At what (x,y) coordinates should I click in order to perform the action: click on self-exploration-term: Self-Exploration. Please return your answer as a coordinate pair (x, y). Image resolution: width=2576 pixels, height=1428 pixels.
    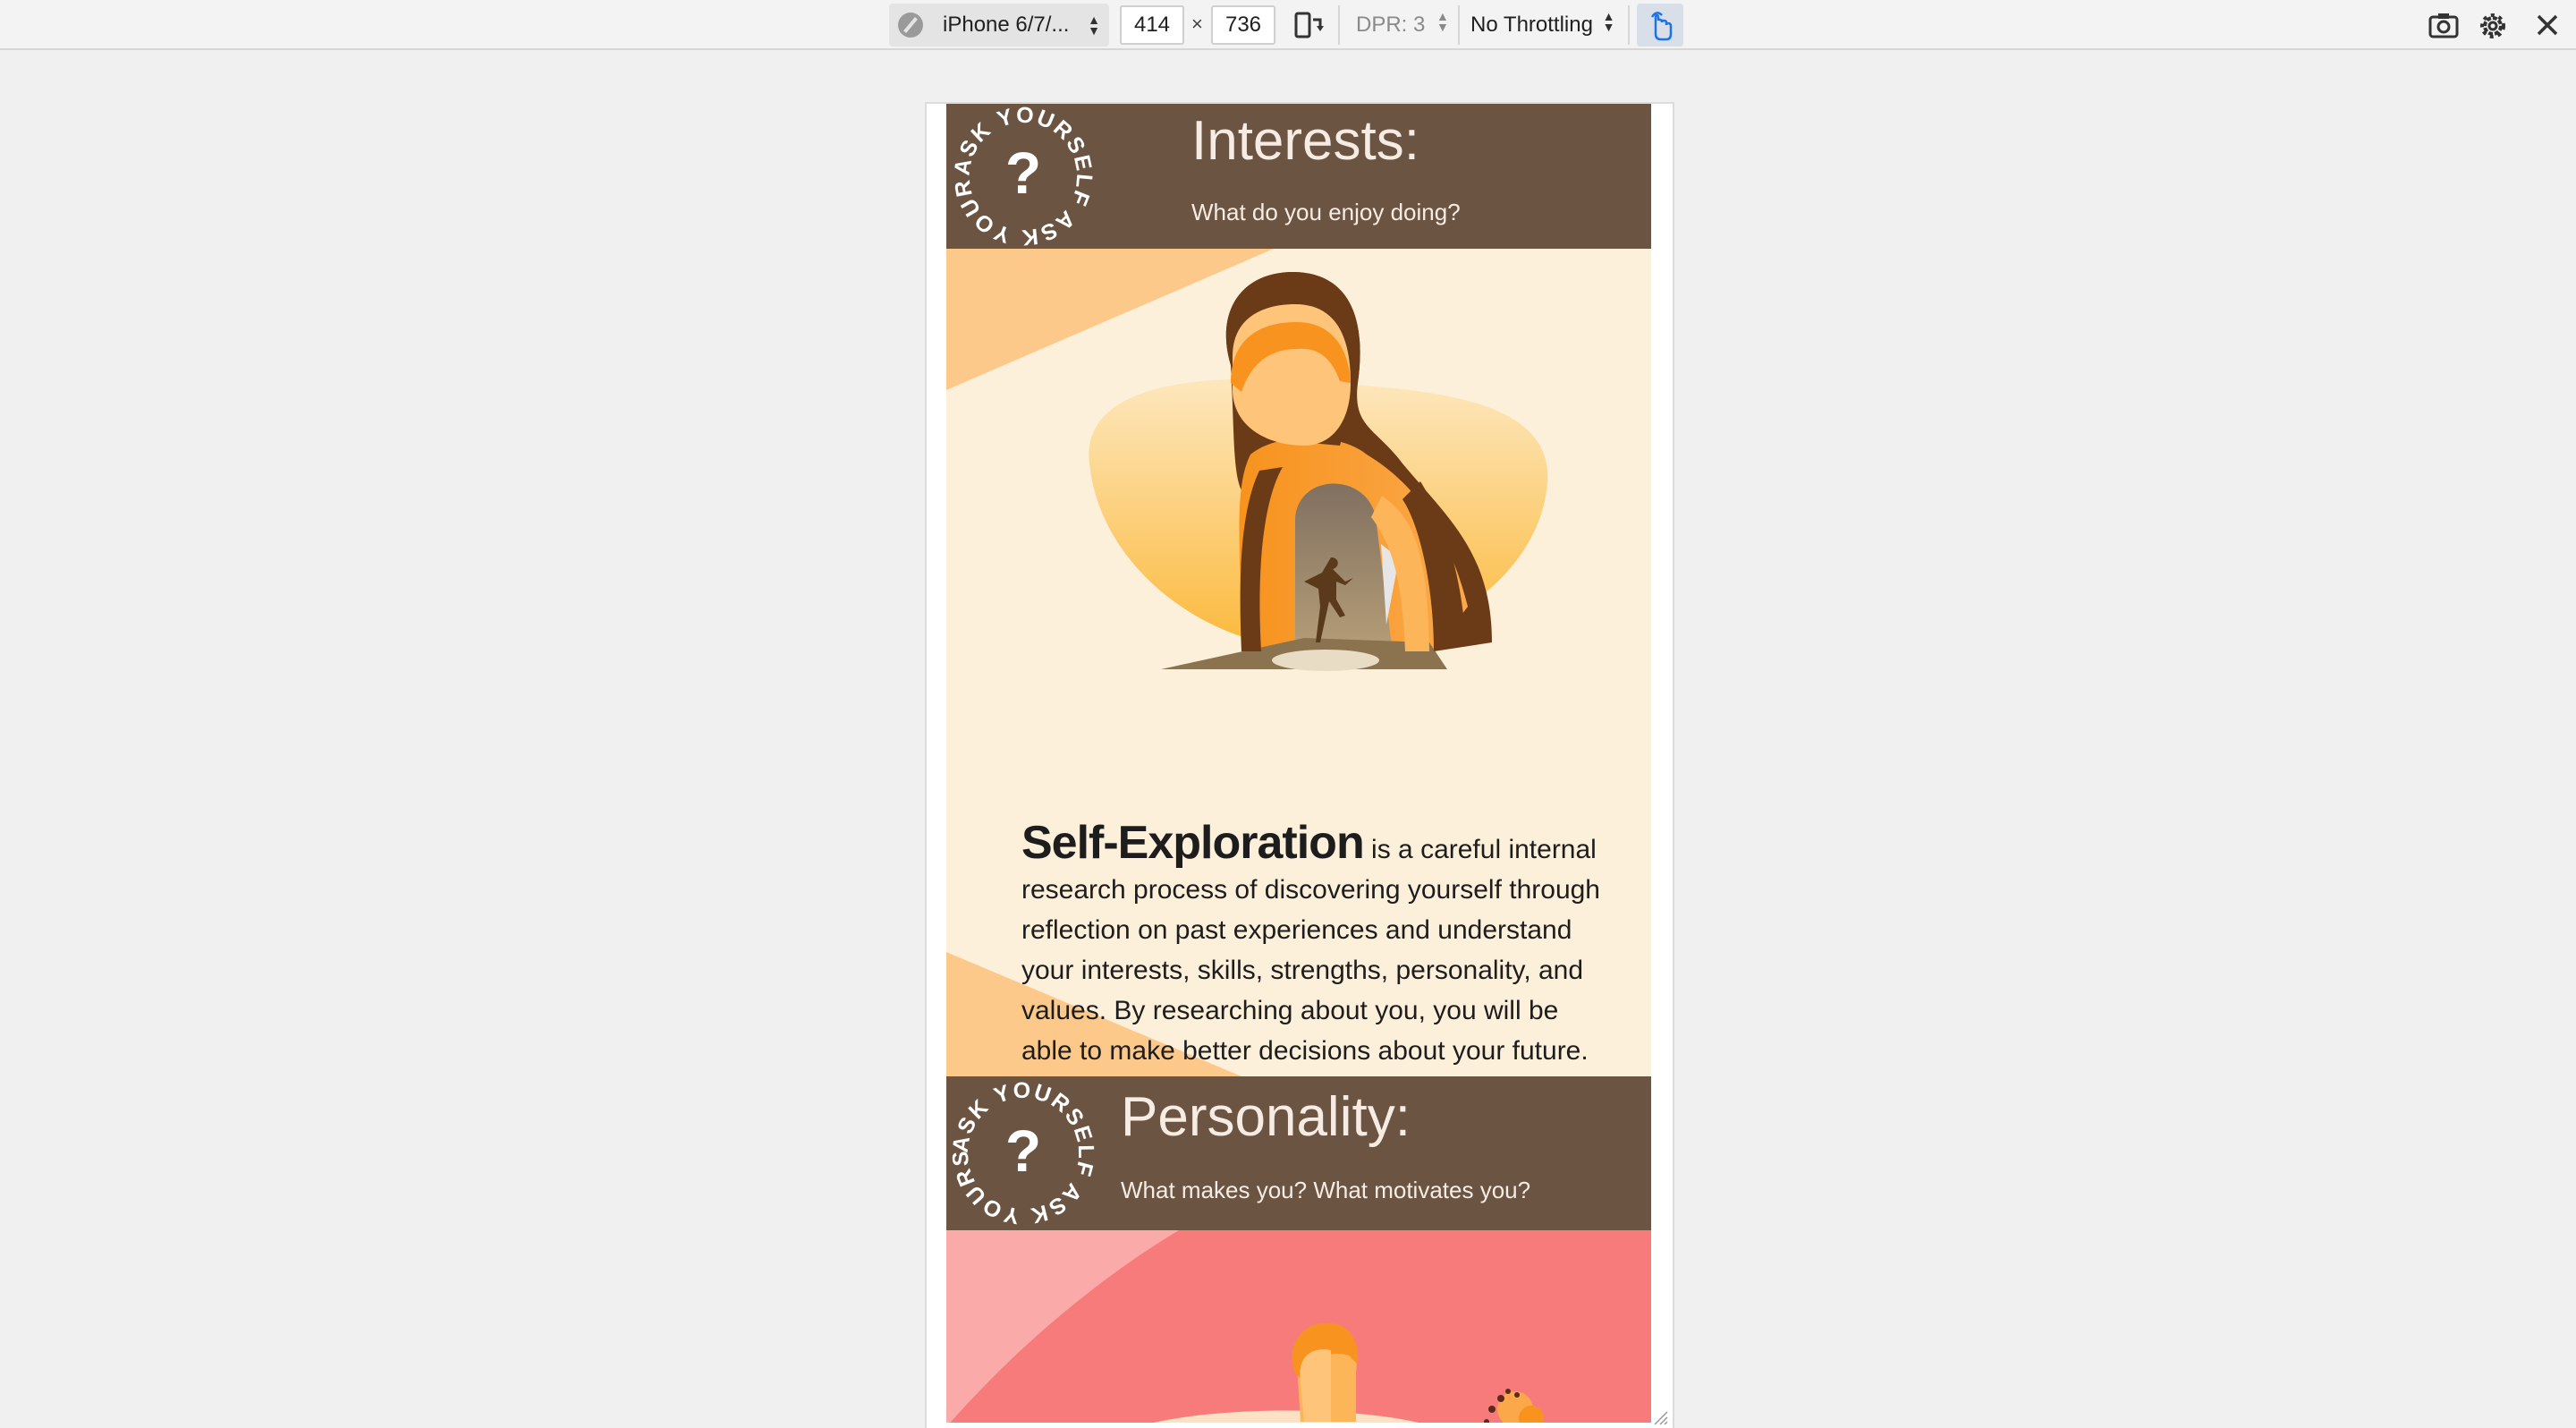
    Looking at the image, I should click on (1193, 843).